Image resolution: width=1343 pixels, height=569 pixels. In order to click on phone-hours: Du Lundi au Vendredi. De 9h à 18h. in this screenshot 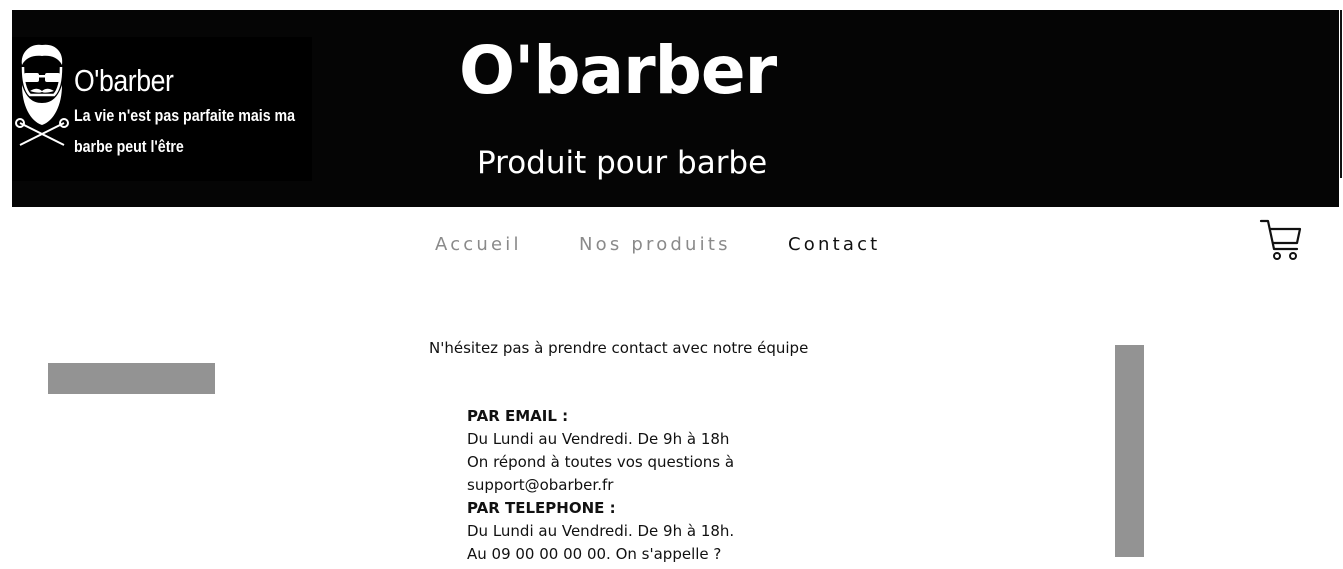, I will do `click(601, 531)`.